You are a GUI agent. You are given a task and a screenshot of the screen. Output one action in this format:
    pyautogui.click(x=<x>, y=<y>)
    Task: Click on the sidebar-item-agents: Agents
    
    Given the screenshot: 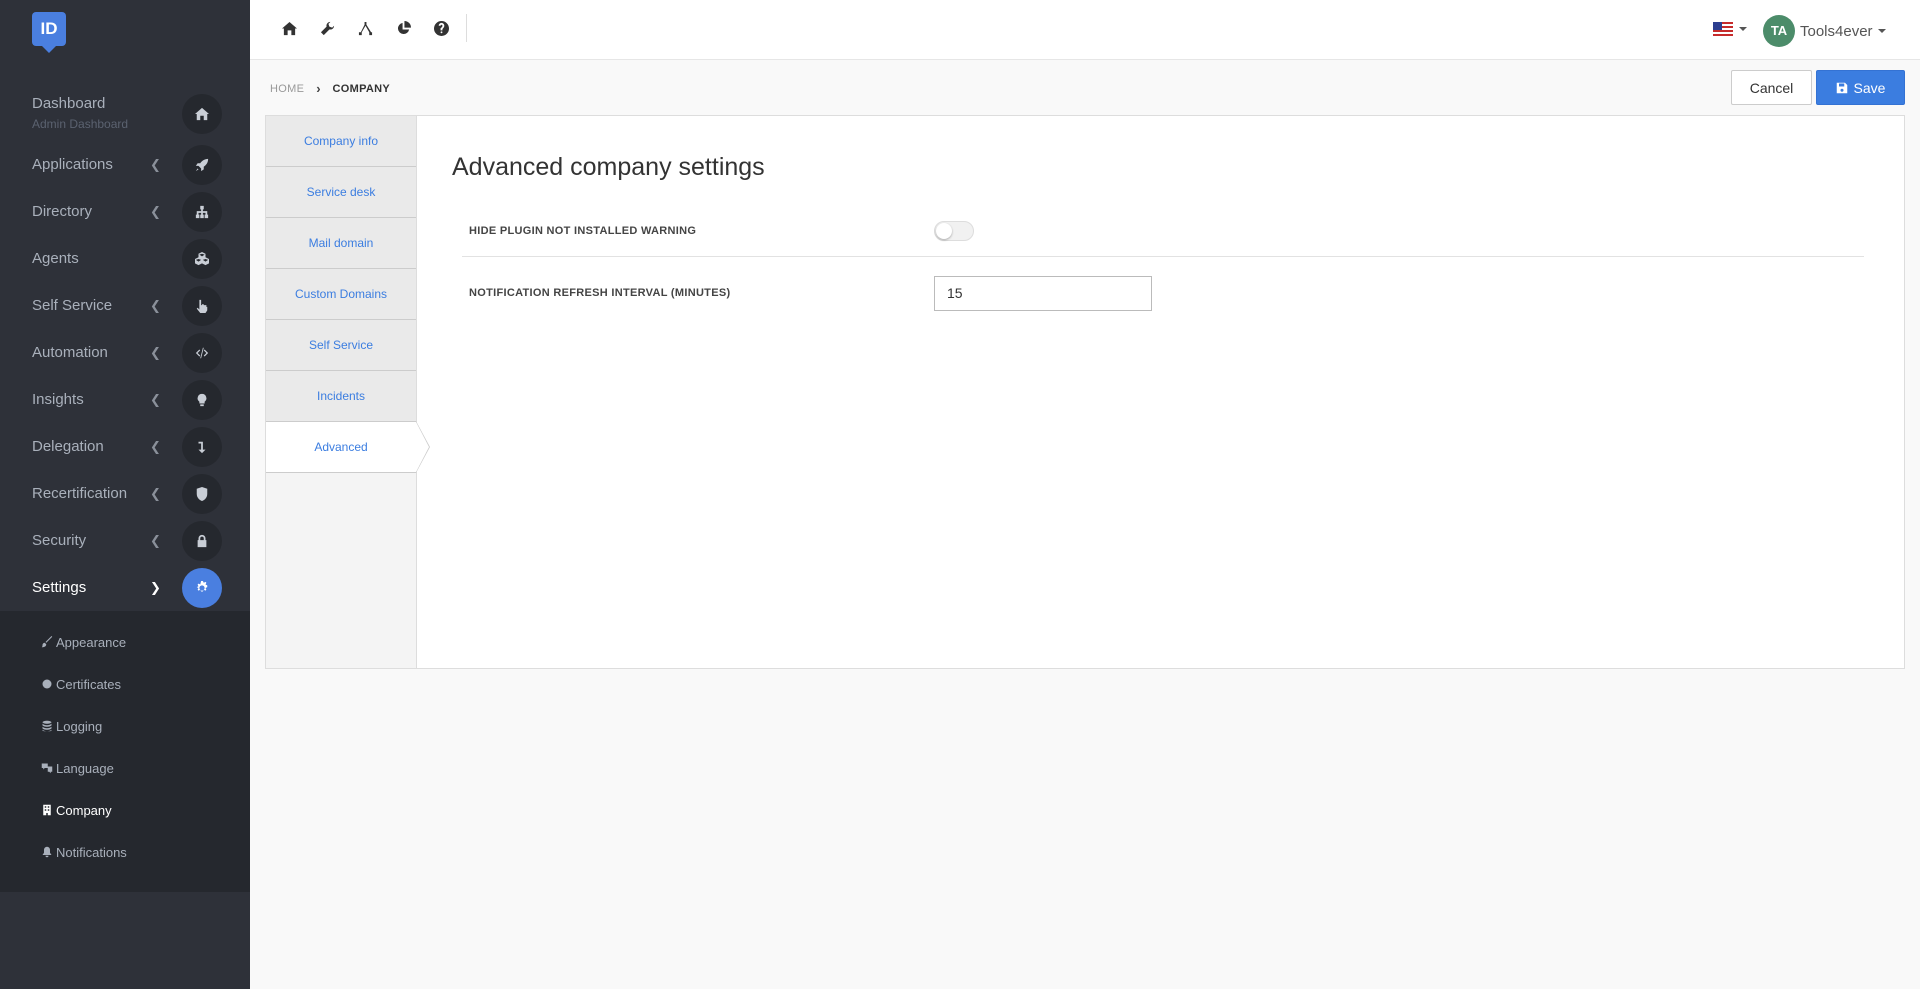 What is the action you would take?
    pyautogui.click(x=125, y=258)
    